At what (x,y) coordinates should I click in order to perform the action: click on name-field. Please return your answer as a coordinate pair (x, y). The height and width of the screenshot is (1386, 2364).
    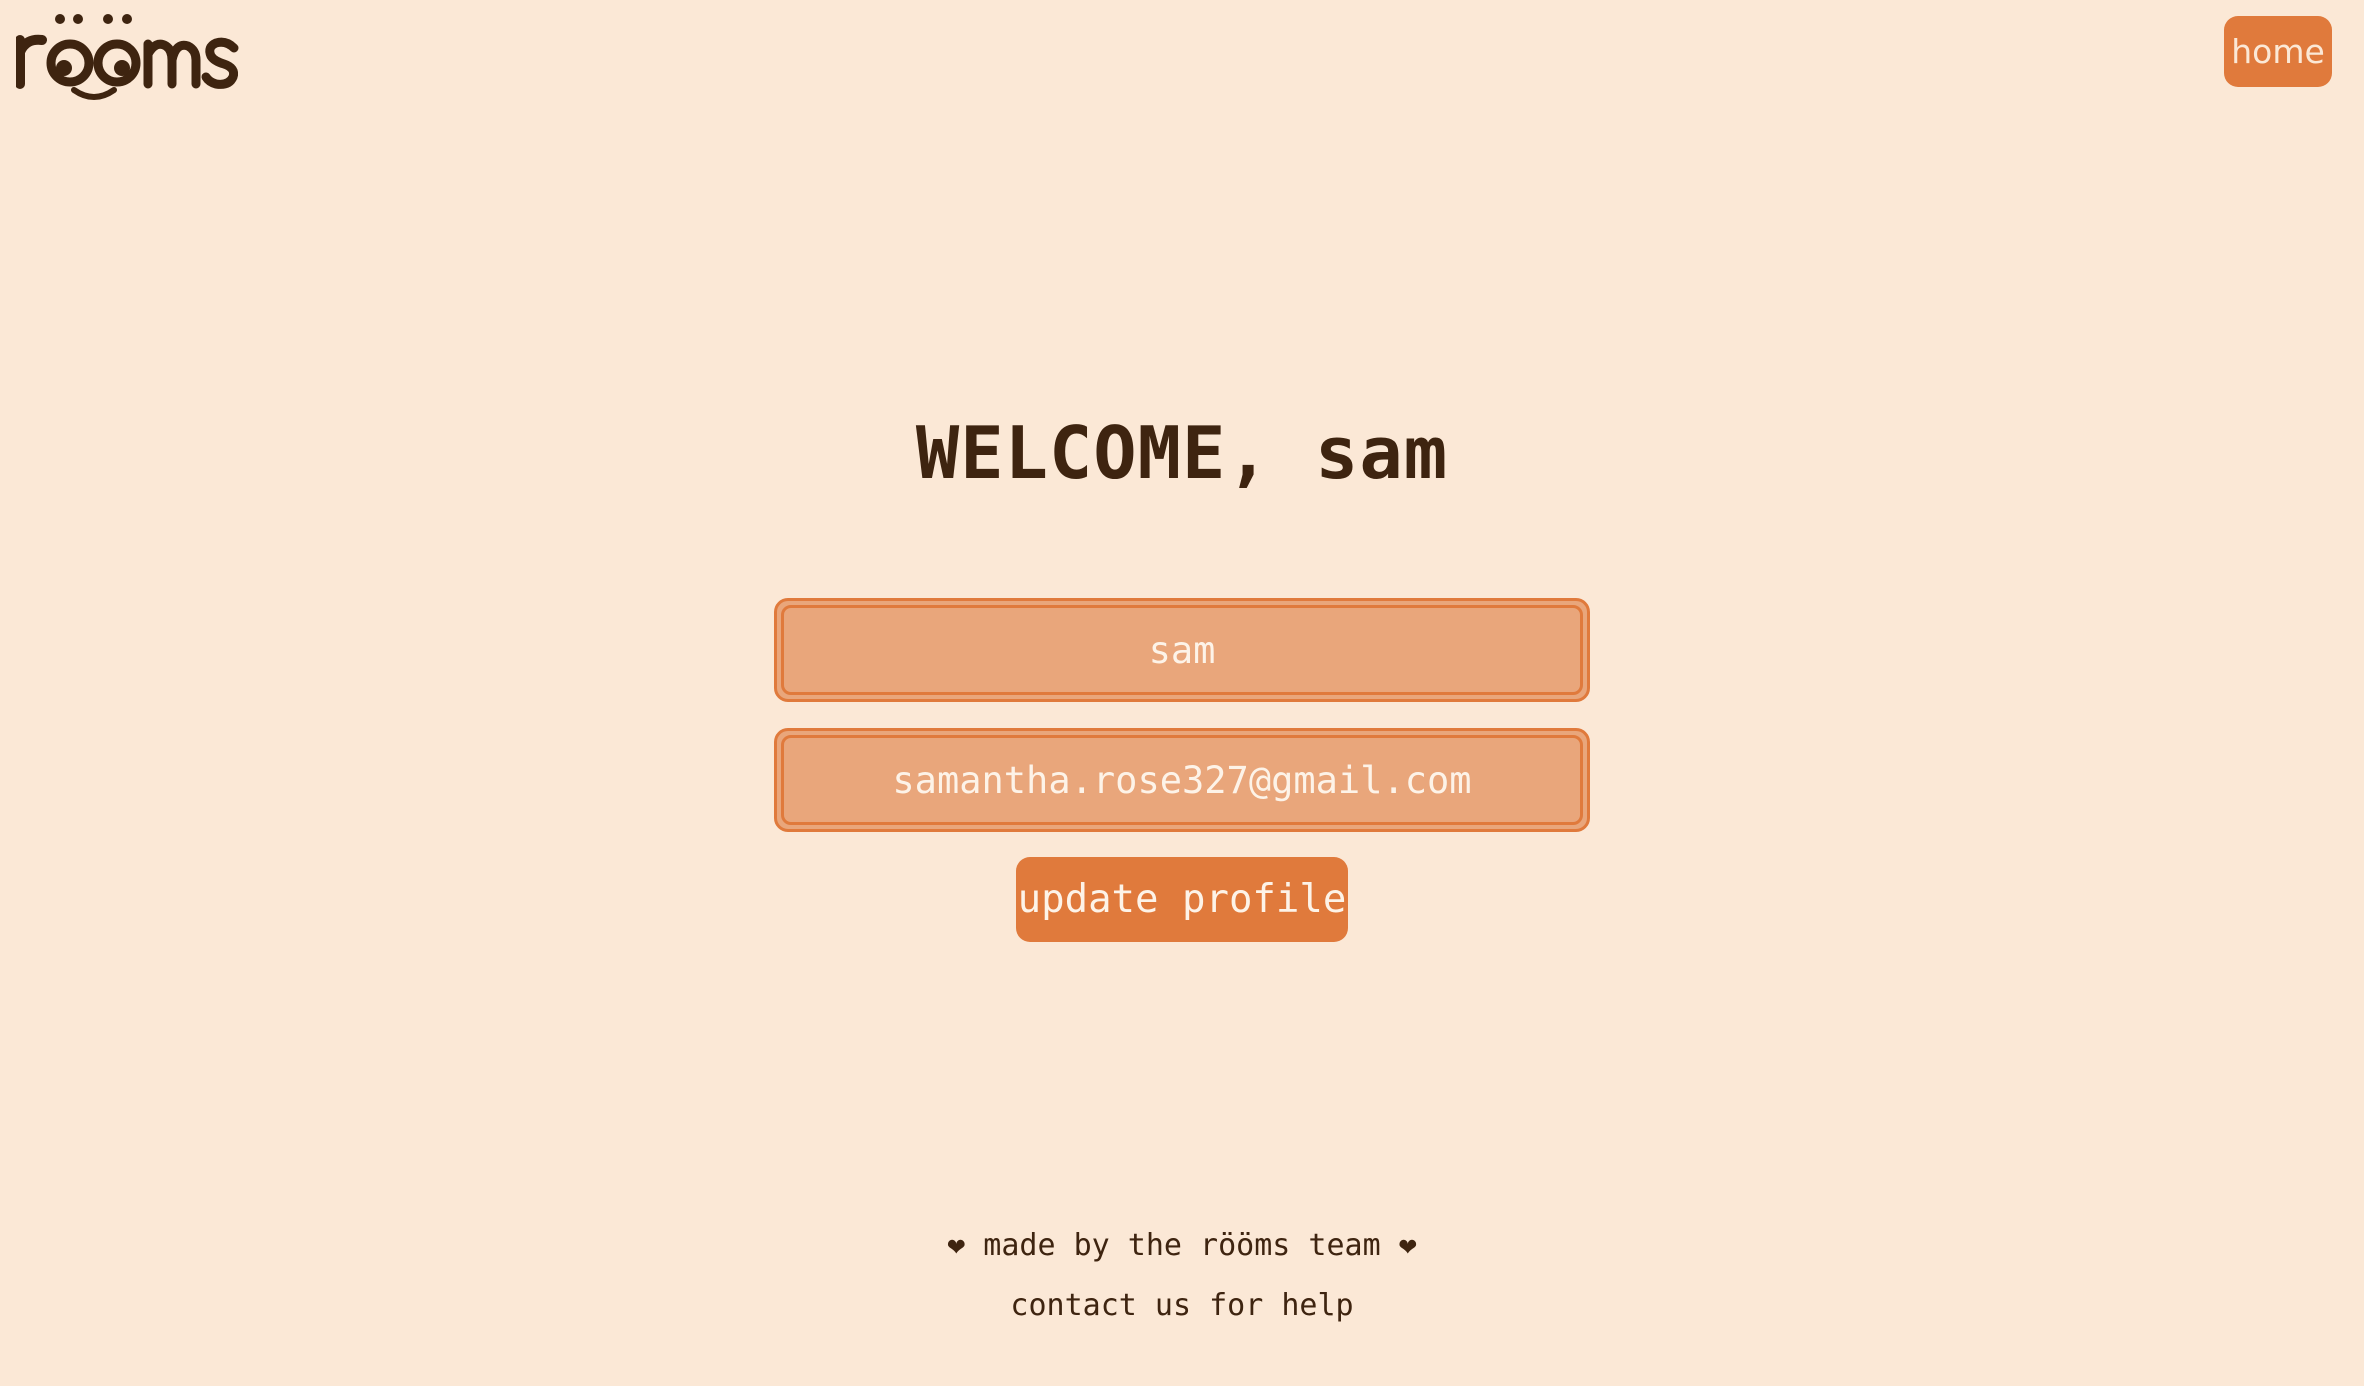
    Looking at the image, I should click on (1182, 650).